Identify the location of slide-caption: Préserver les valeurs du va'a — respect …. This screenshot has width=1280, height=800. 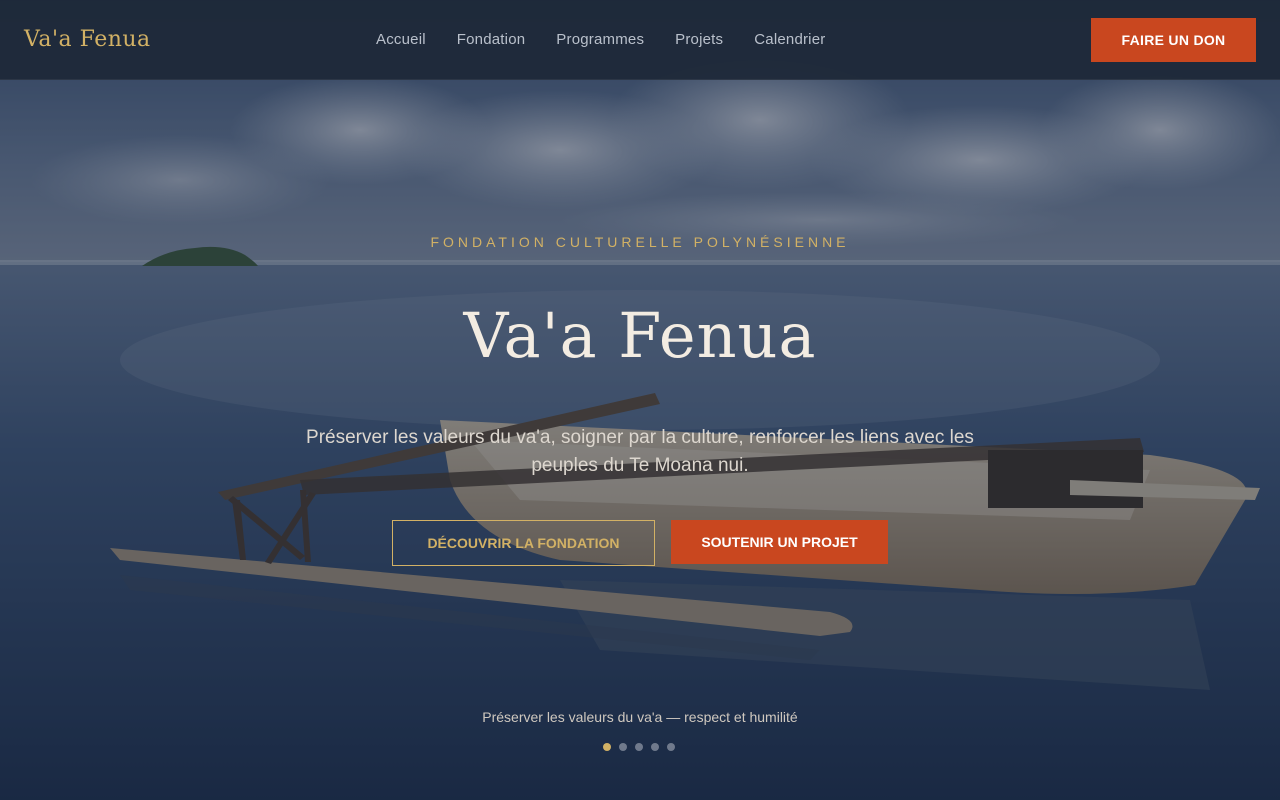
(640, 717).